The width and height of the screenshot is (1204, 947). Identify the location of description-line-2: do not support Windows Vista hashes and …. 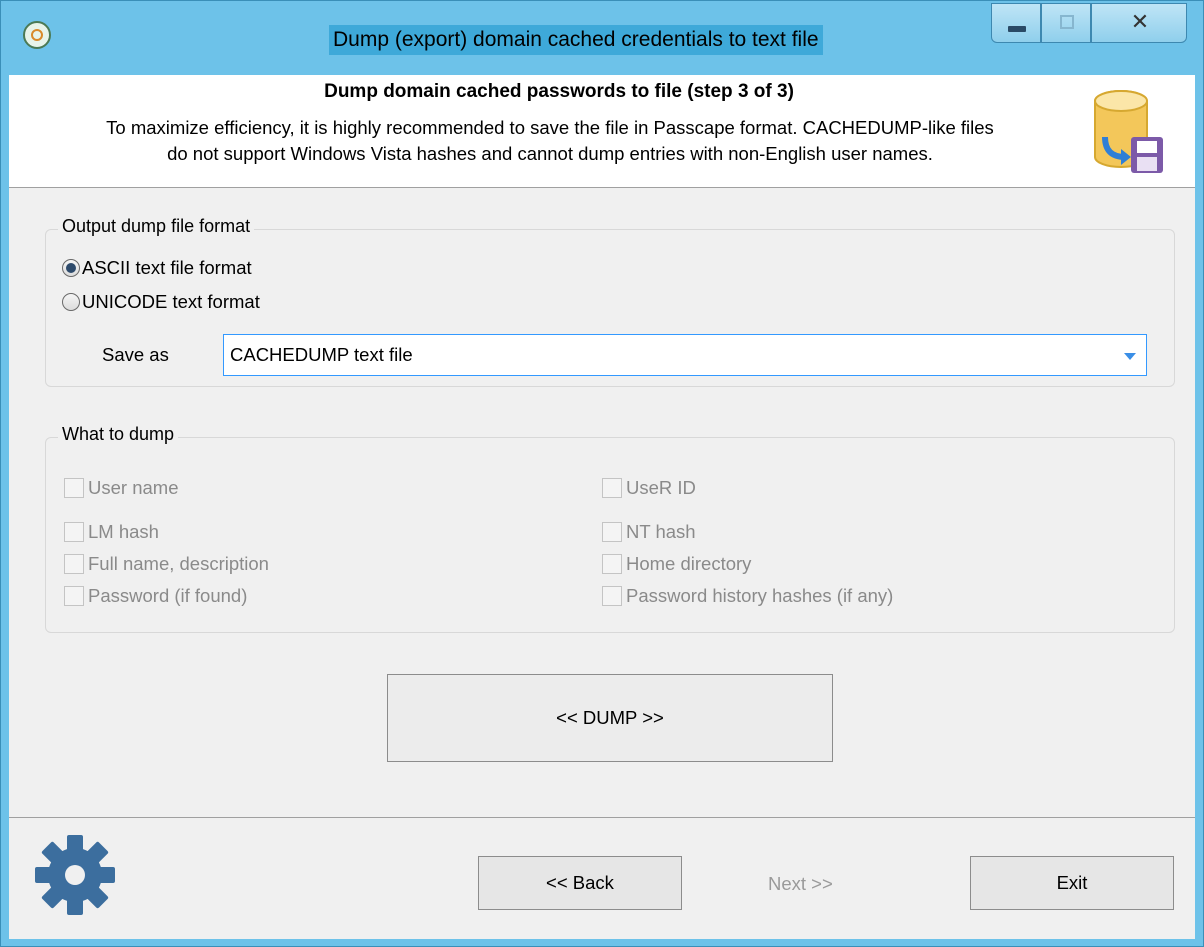
(550, 153).